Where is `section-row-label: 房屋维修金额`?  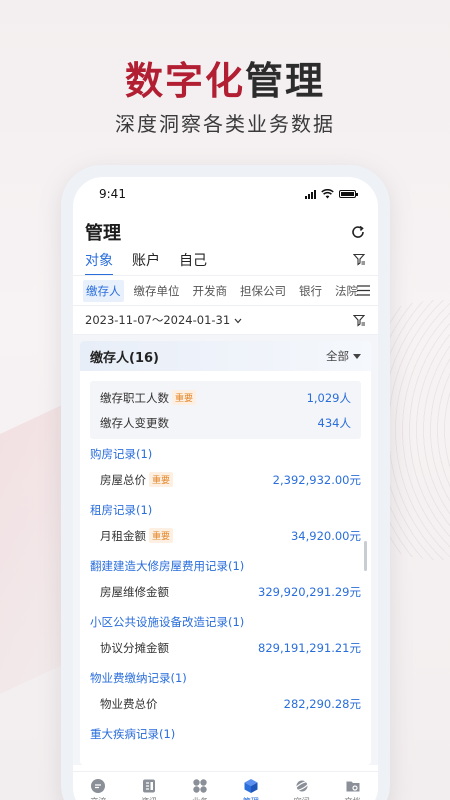
section-row-label: 房屋维修金额 is located at coordinates (134, 592).